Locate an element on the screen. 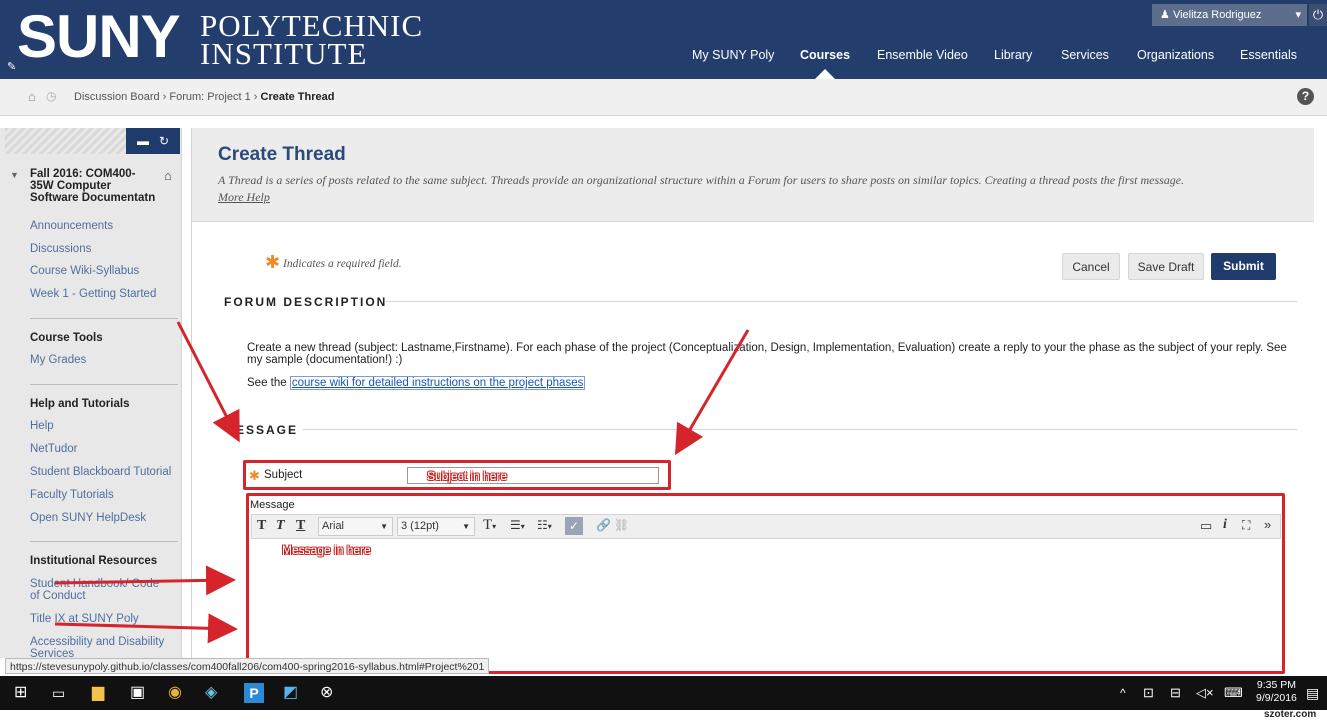  sidebar-item-my-grades: My Grades is located at coordinates (58, 360).